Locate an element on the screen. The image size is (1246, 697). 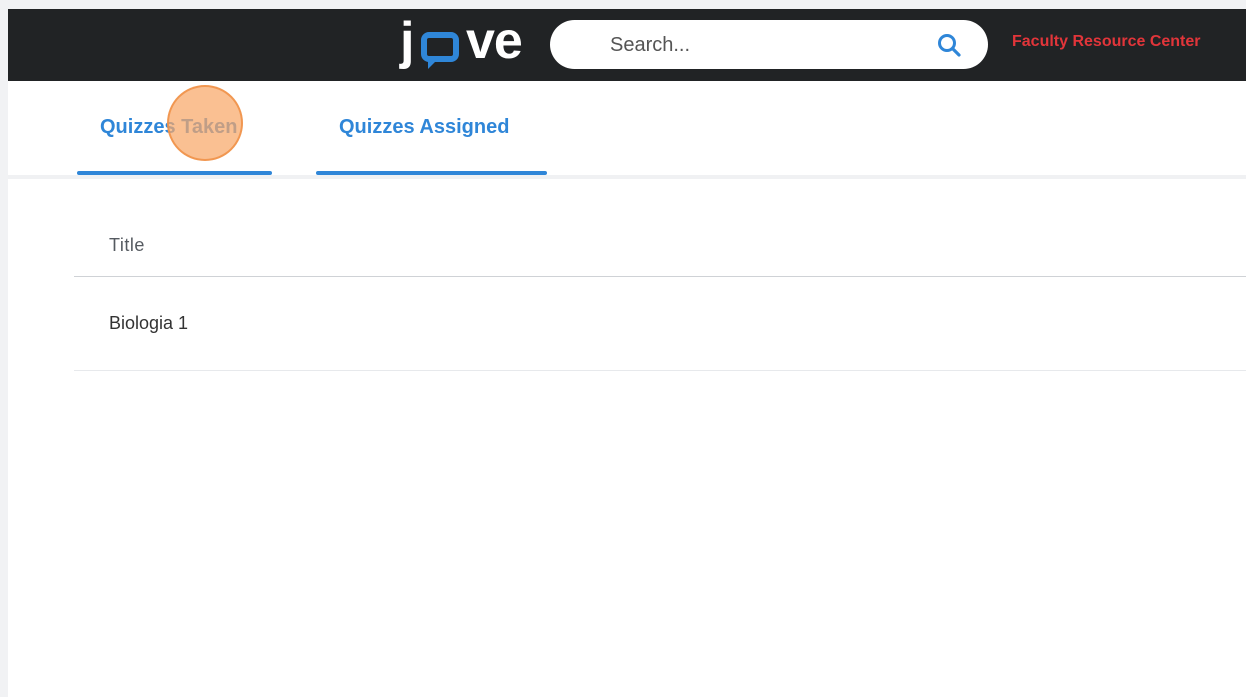
quiz-title-cell: Biologia 1 is located at coordinates (148, 323).